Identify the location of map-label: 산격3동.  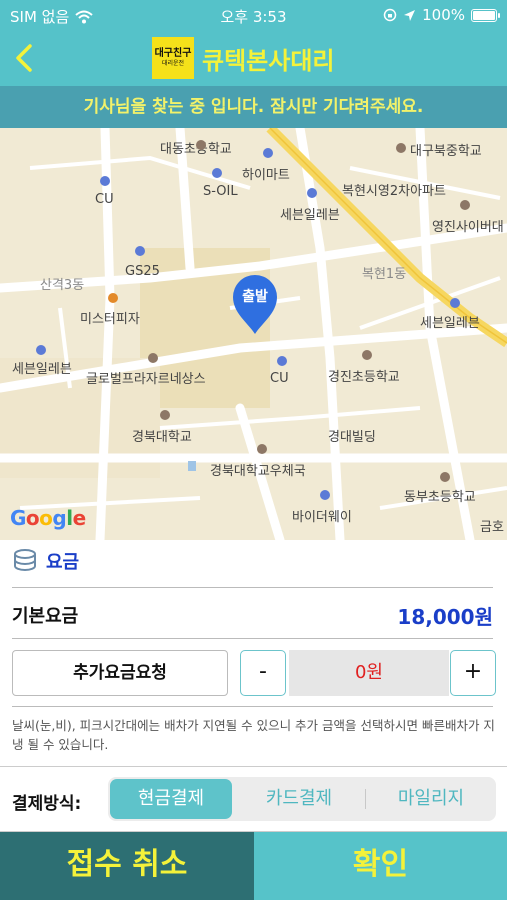
(62, 285).